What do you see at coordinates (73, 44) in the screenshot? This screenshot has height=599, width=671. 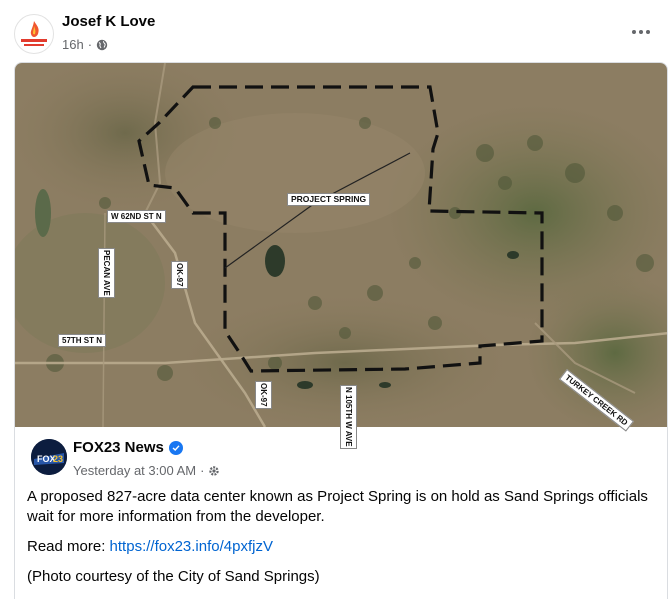 I see `post-time: 16h` at bounding box center [73, 44].